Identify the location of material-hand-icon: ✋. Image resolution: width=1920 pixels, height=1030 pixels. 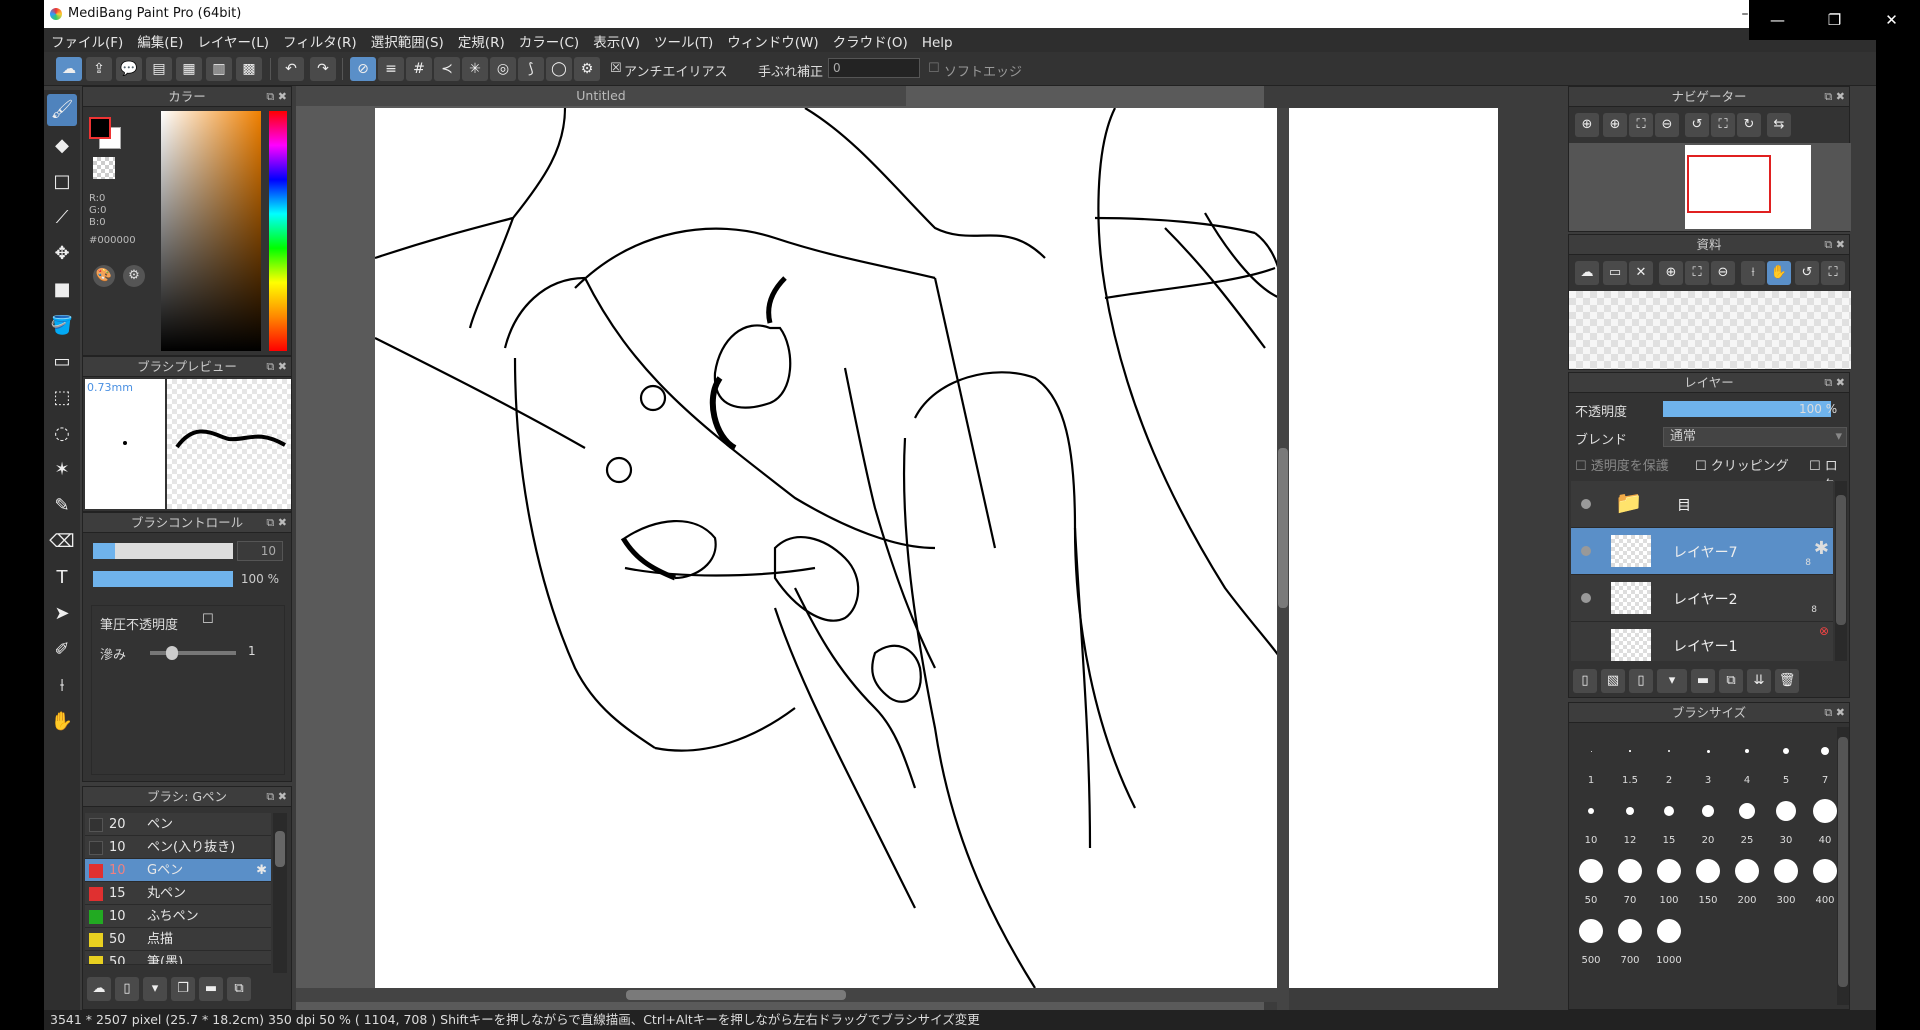
(1779, 273).